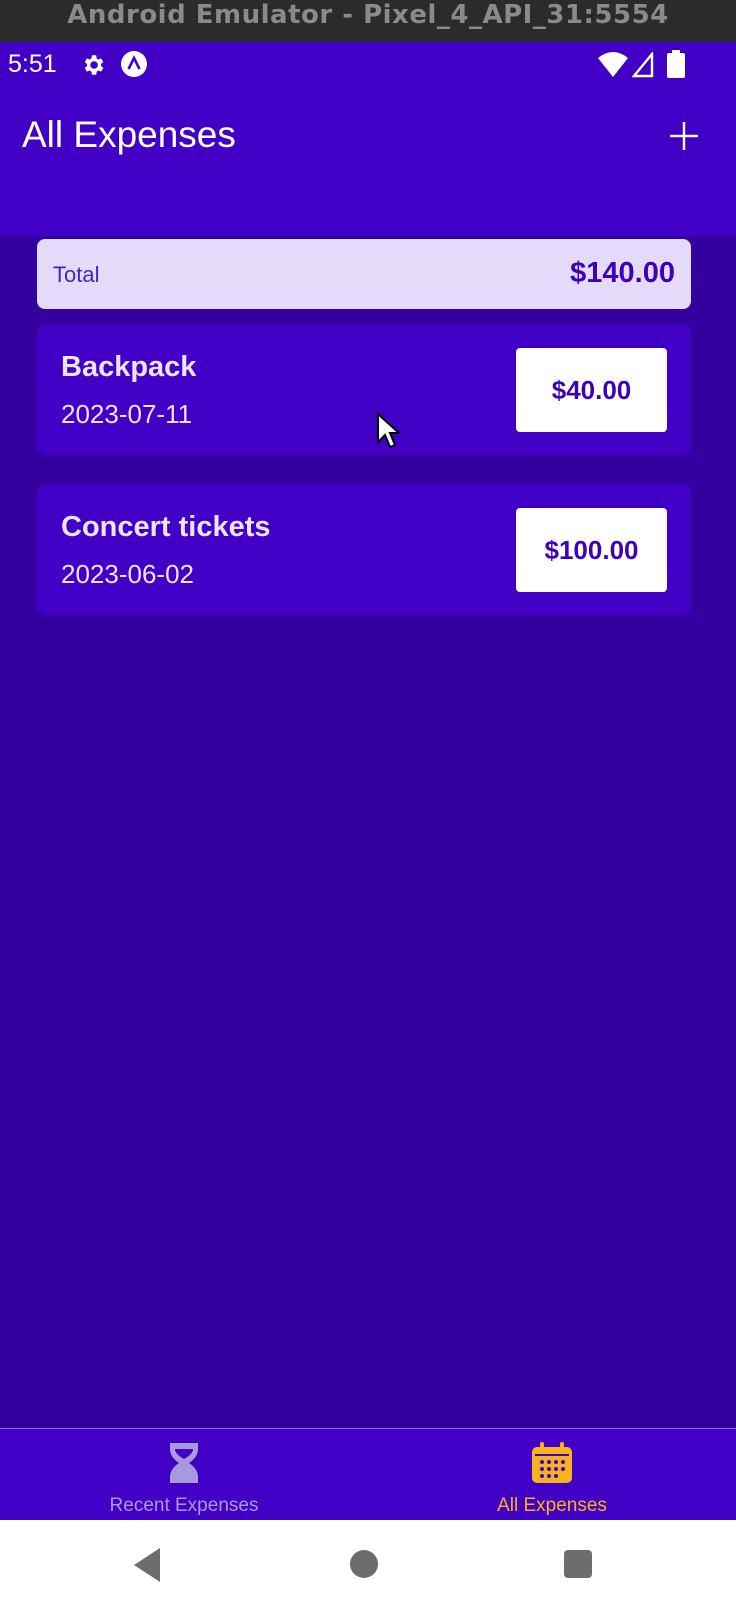 The width and height of the screenshot is (736, 1616). What do you see at coordinates (184, 1463) in the screenshot?
I see `hourglass-icon` at bounding box center [184, 1463].